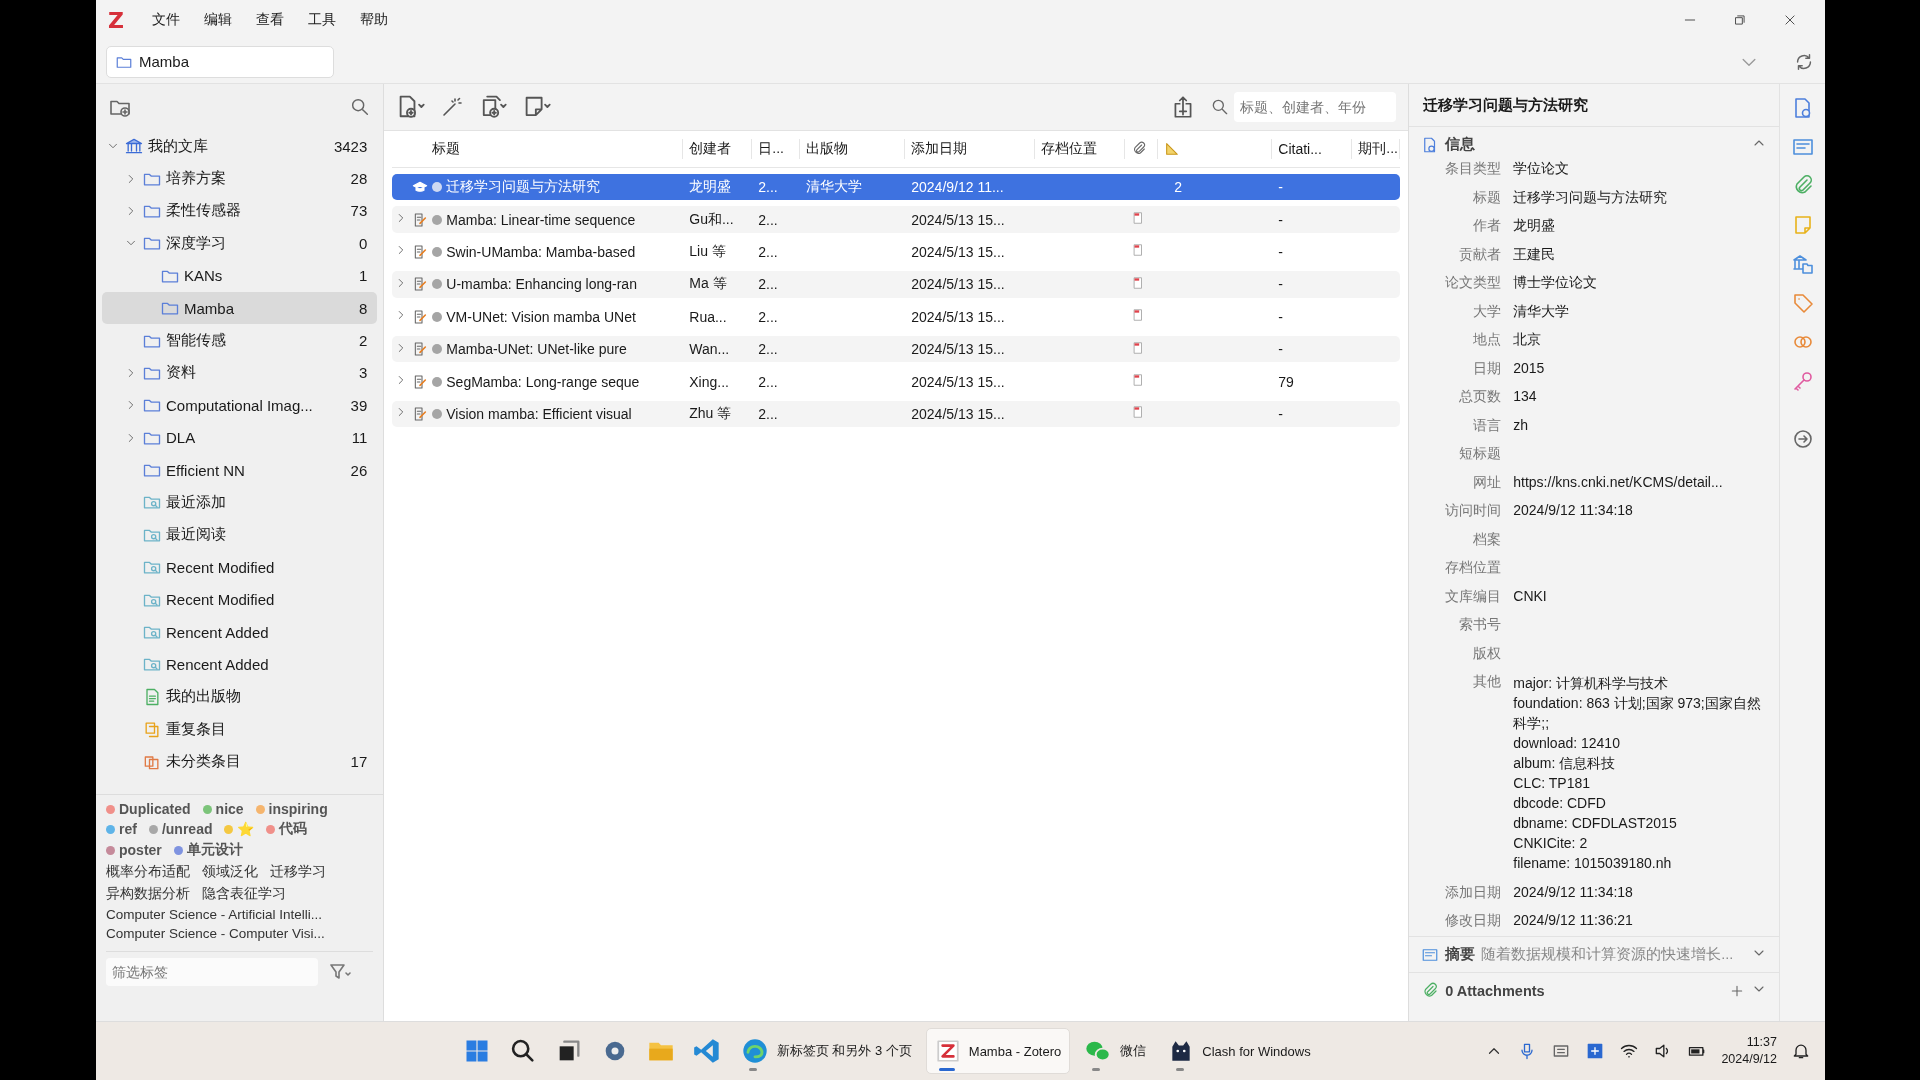  Describe the element at coordinates (240, 275) in the screenshot. I see `collection-item: KANs 1` at that location.